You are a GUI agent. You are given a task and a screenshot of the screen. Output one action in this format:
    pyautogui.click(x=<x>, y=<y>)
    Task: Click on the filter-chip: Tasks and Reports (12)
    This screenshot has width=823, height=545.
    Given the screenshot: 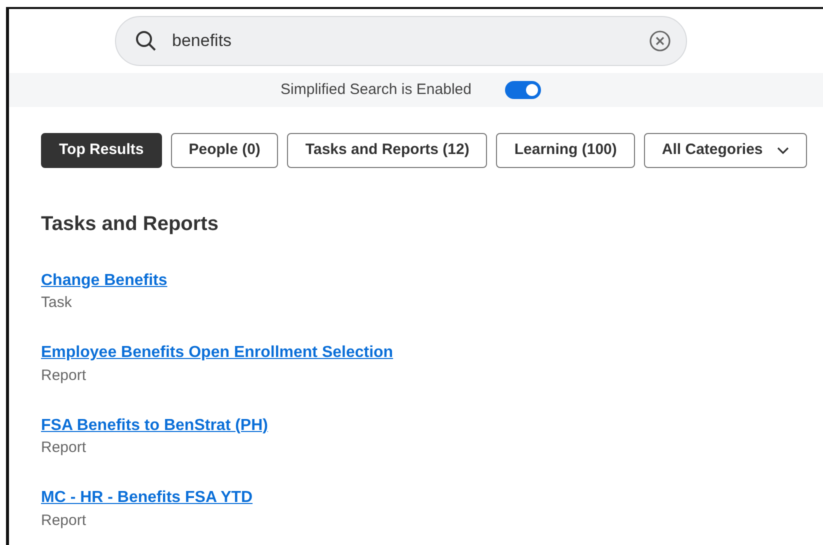 What is the action you would take?
    pyautogui.click(x=387, y=150)
    